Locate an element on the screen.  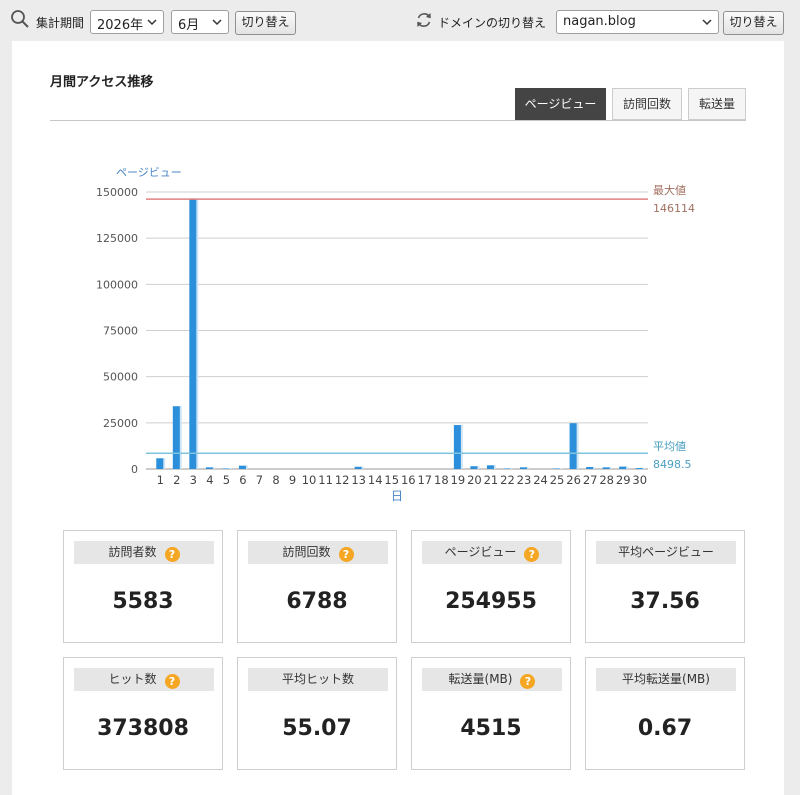
x-tick-label: 14 is located at coordinates (375, 480).